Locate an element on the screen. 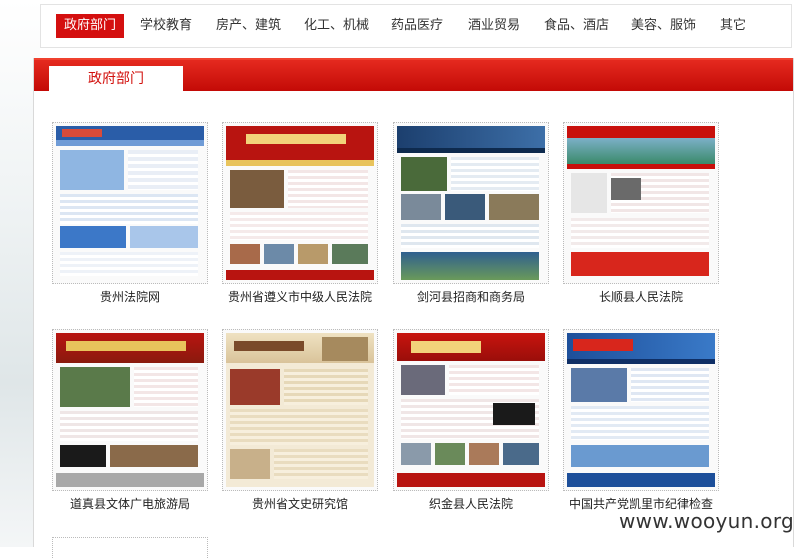 The height and width of the screenshot is (558, 802). nav-item-liquor-trade: 酒业贸易 is located at coordinates (494, 26).